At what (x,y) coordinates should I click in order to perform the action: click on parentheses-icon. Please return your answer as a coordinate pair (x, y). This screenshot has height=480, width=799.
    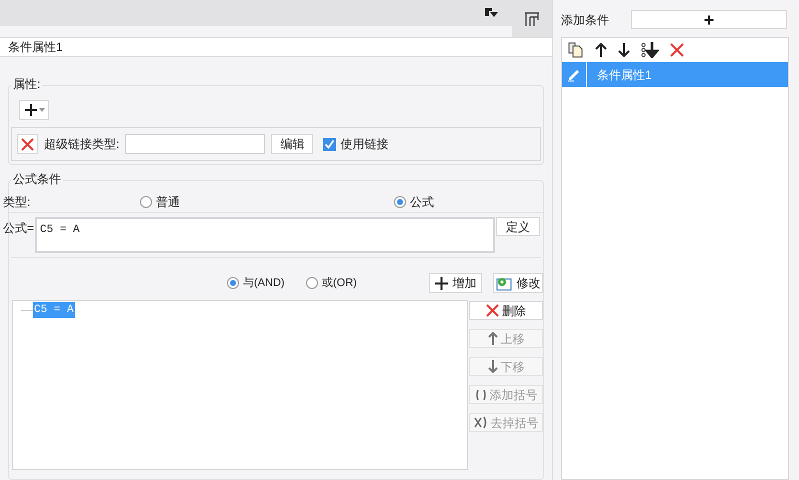
    Looking at the image, I should click on (480, 394).